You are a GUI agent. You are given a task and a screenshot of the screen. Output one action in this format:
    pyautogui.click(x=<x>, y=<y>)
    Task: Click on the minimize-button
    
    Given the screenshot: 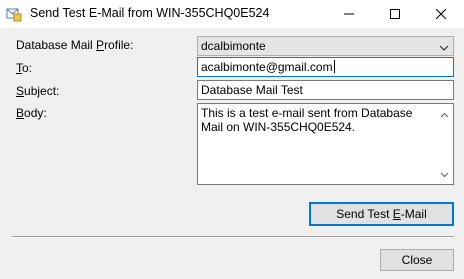 What is the action you would take?
    pyautogui.click(x=349, y=14)
    